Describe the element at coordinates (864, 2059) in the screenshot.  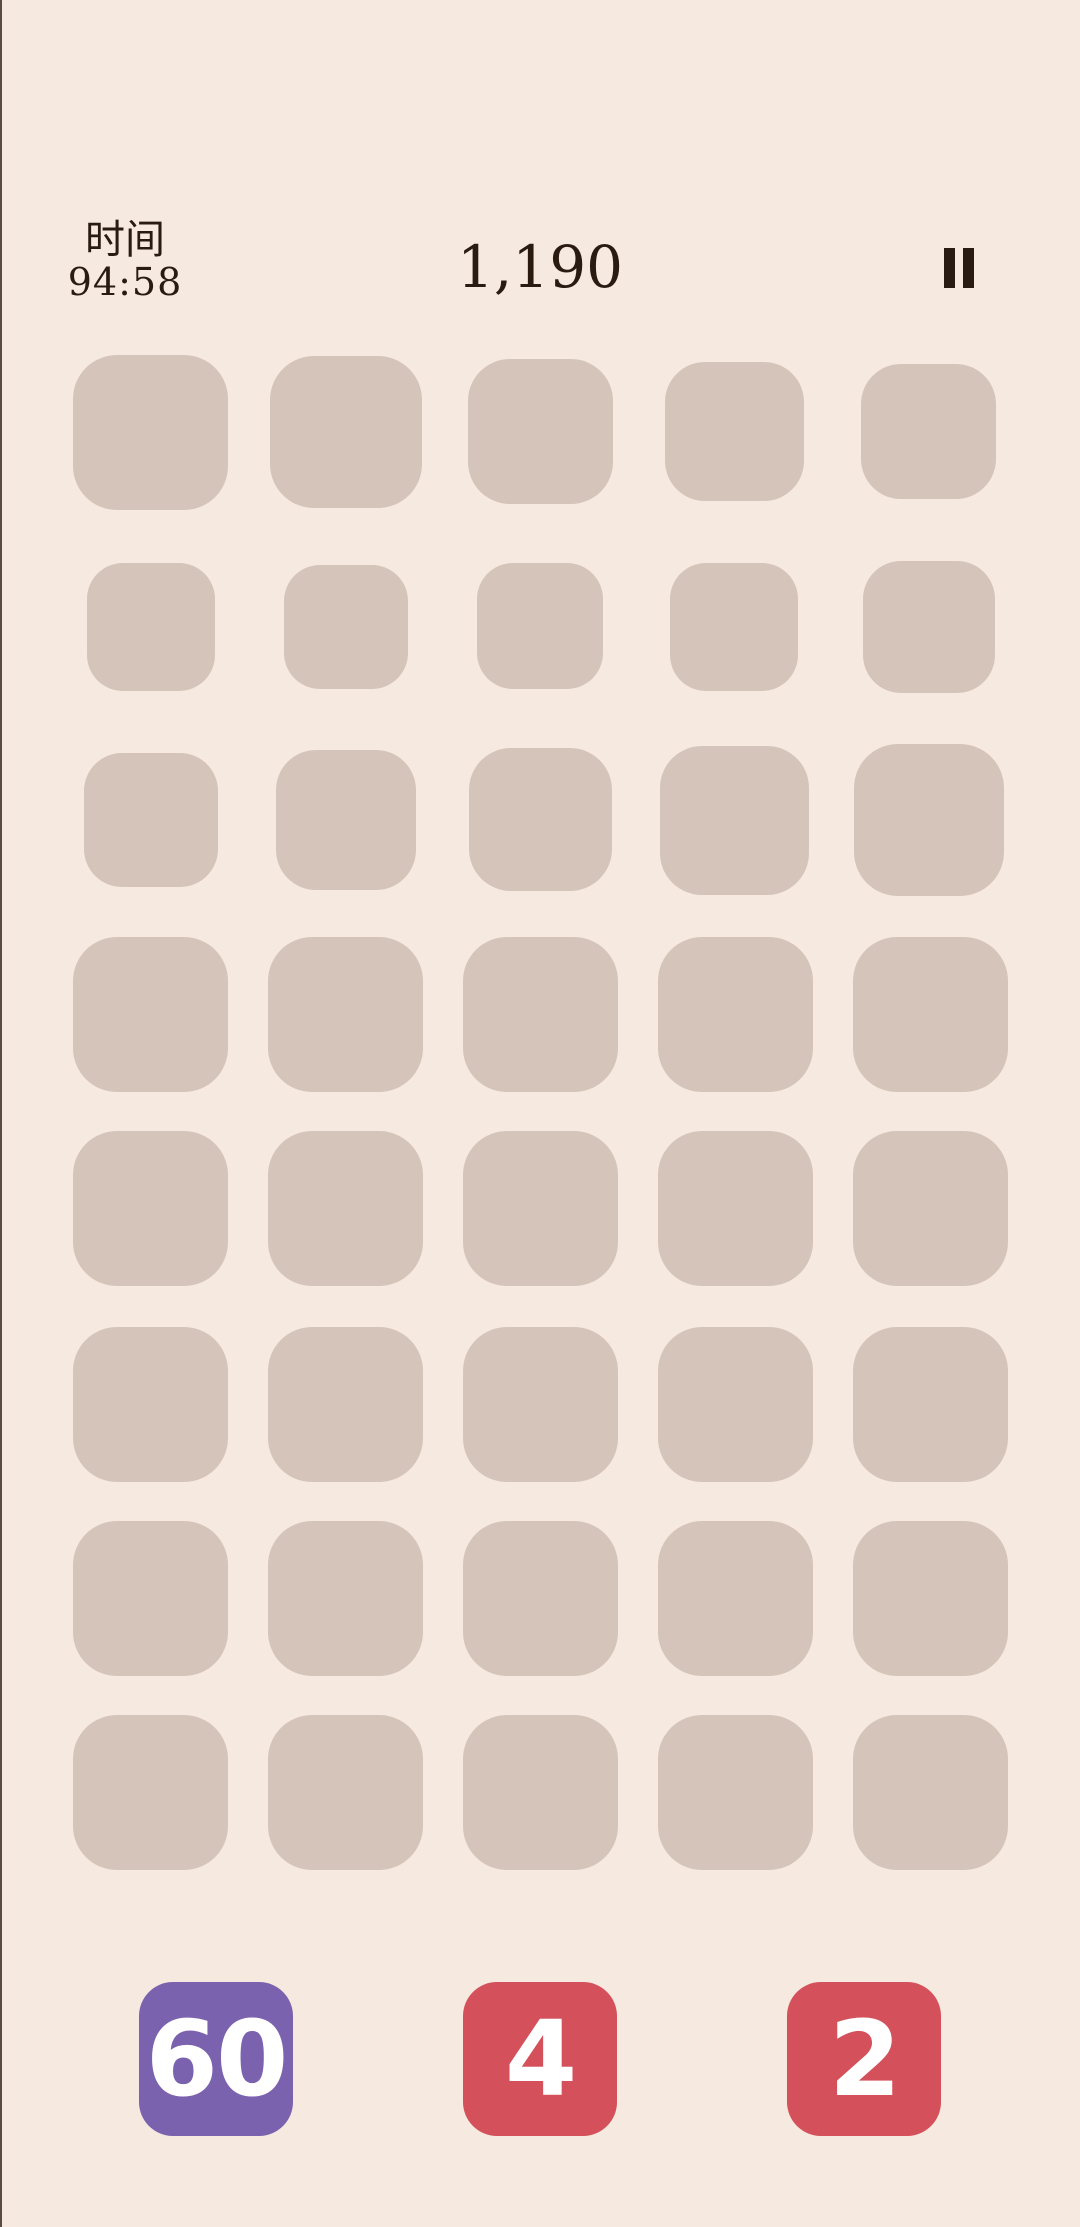
I see `next-tile: 2` at that location.